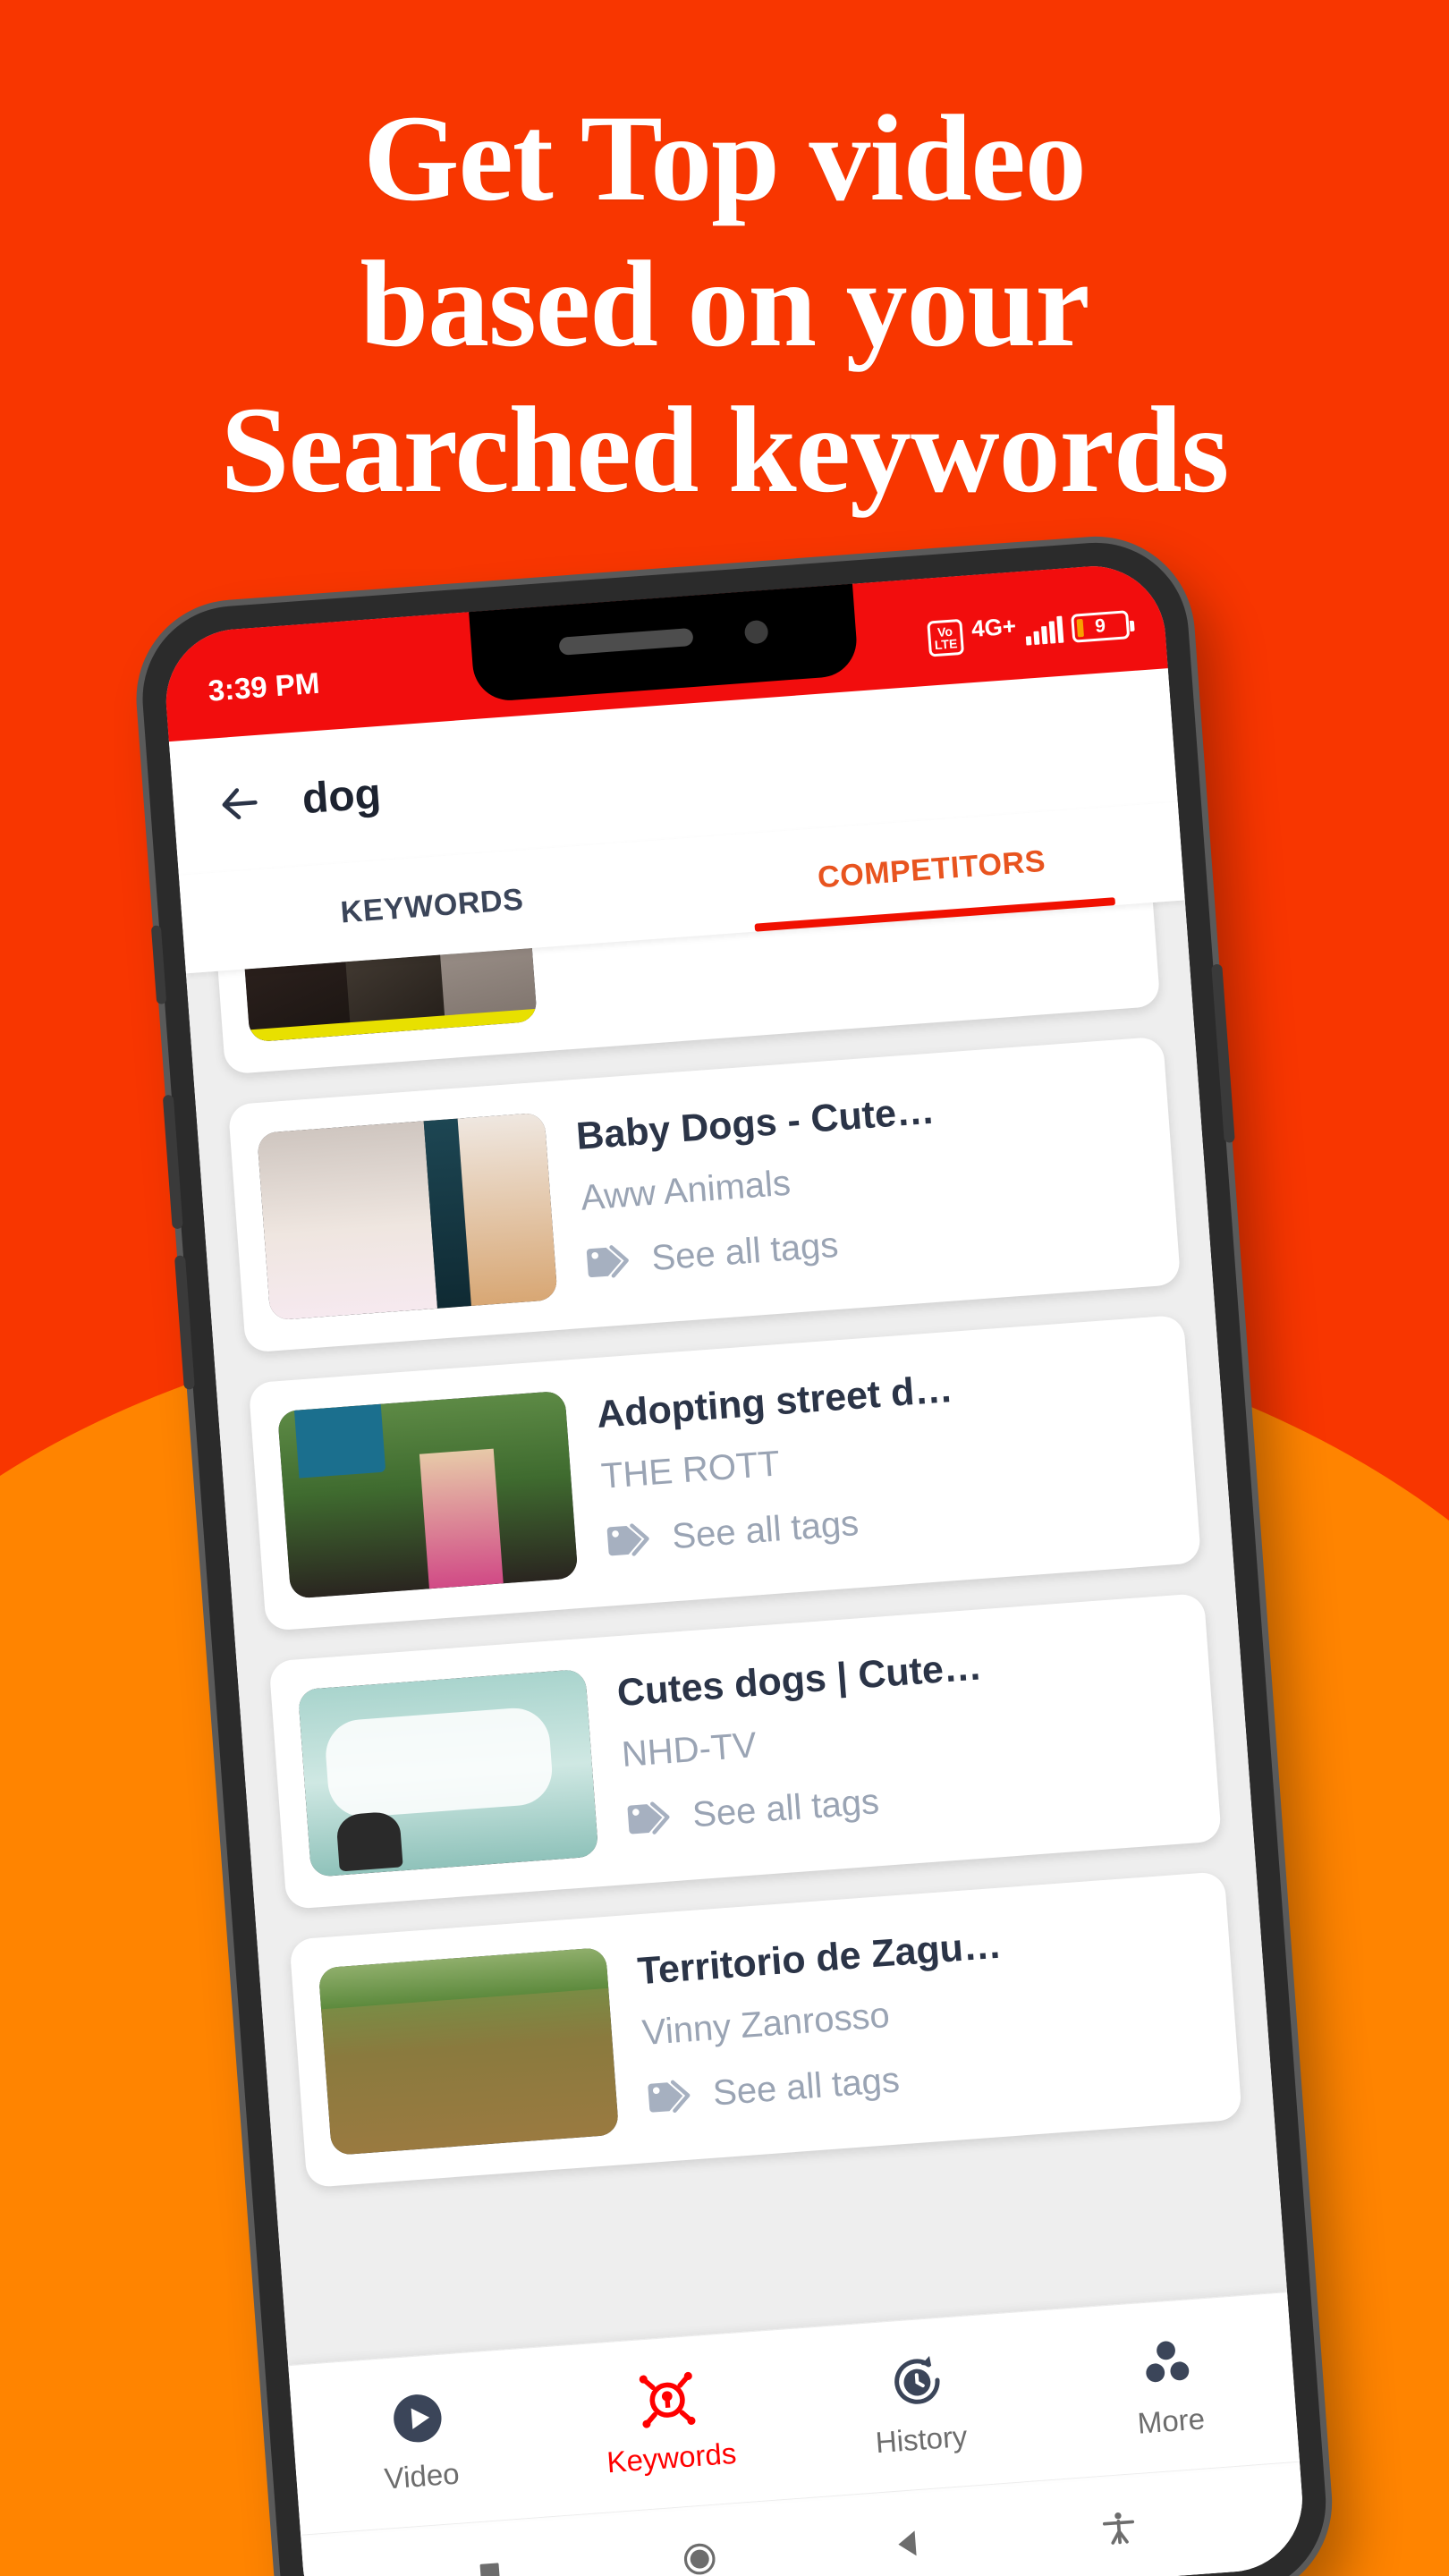  What do you see at coordinates (725, 449) in the screenshot?
I see `headline-line-3: Searched keywords` at bounding box center [725, 449].